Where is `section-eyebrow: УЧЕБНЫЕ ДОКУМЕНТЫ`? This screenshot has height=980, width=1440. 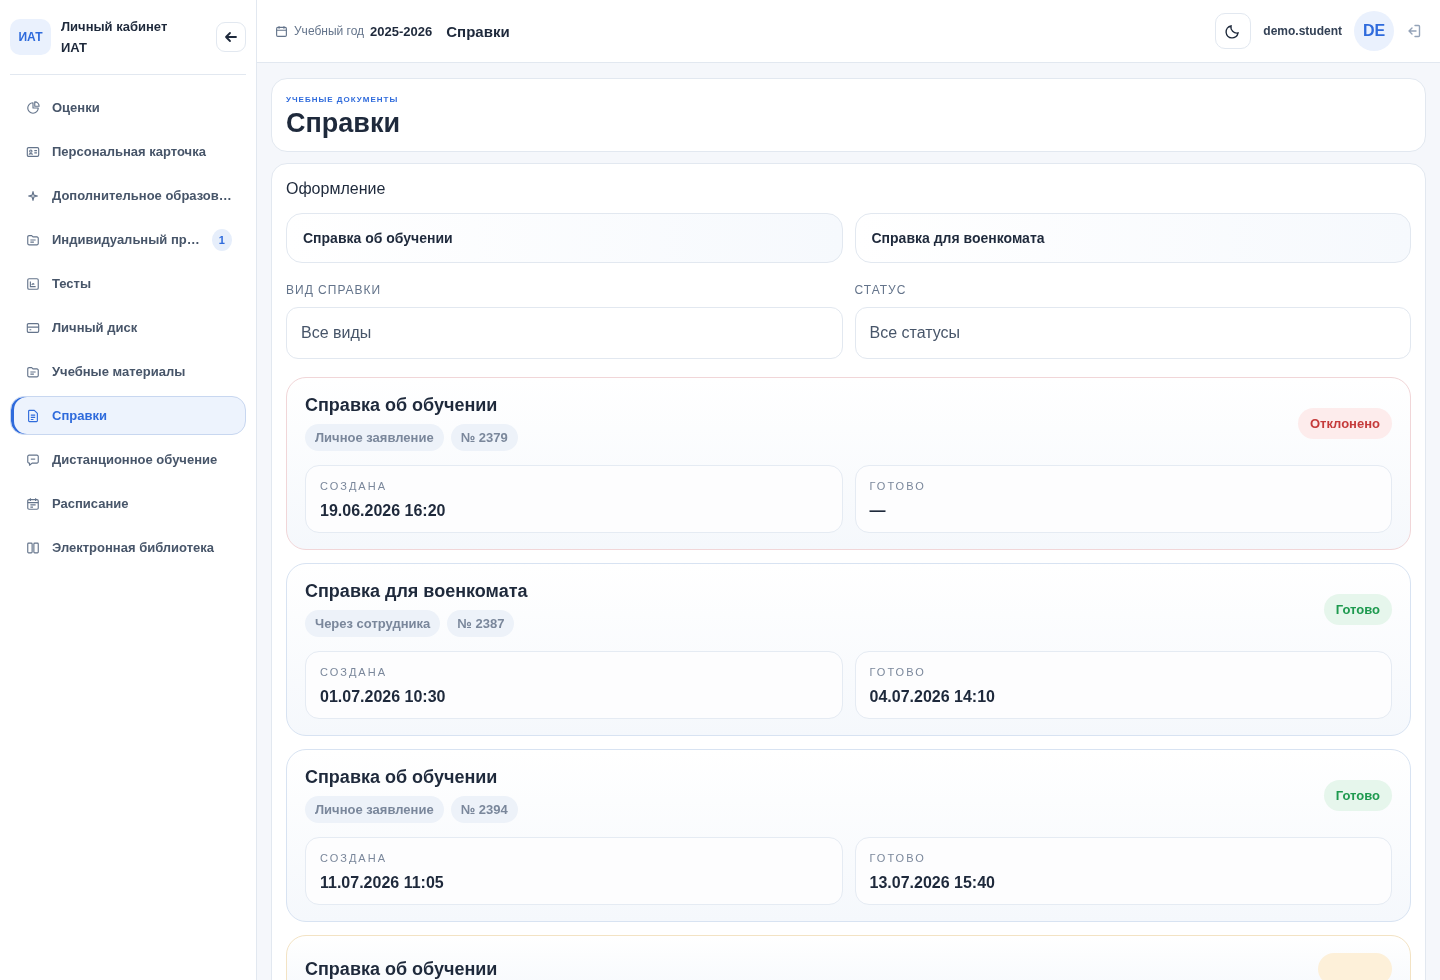 section-eyebrow: УЧЕБНЫЕ ДОКУМЕНТЫ is located at coordinates (342, 99).